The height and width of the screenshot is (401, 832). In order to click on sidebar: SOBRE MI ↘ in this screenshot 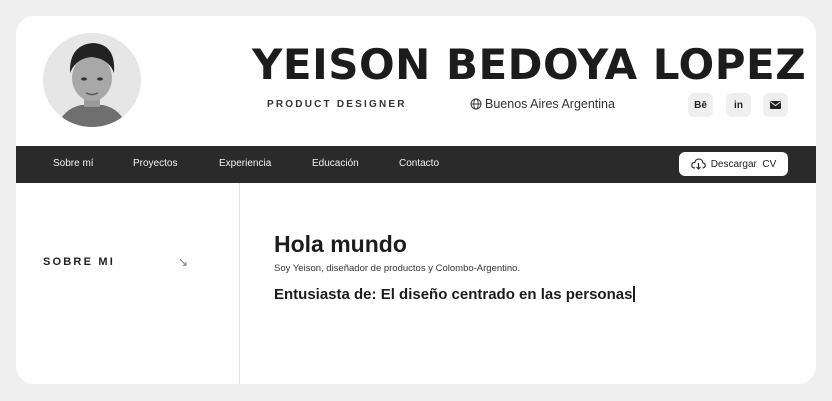, I will do `click(128, 283)`.